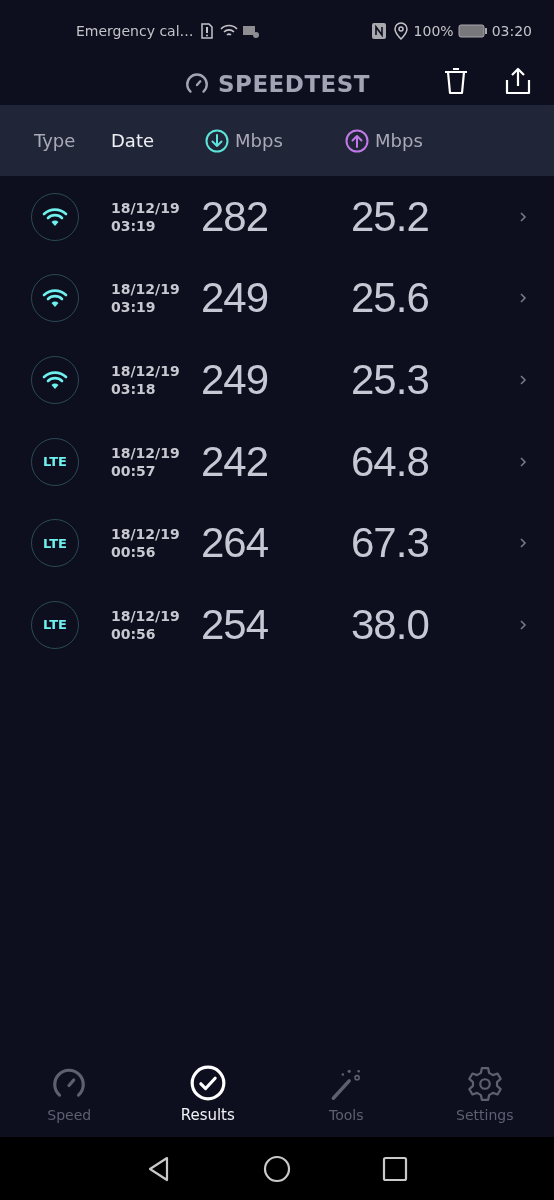 The width and height of the screenshot is (554, 1200). What do you see at coordinates (390, 461) in the screenshot?
I see `upload-value: 64.8` at bounding box center [390, 461].